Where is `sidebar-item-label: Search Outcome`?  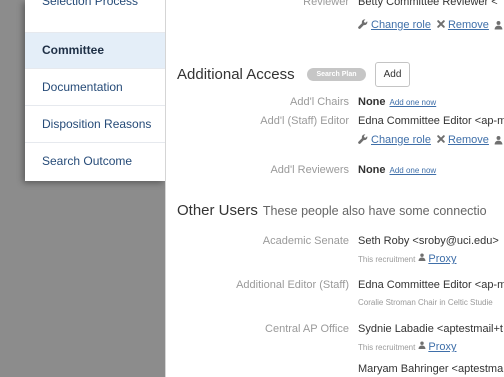
sidebar-item-label: Search Outcome is located at coordinates (87, 161).